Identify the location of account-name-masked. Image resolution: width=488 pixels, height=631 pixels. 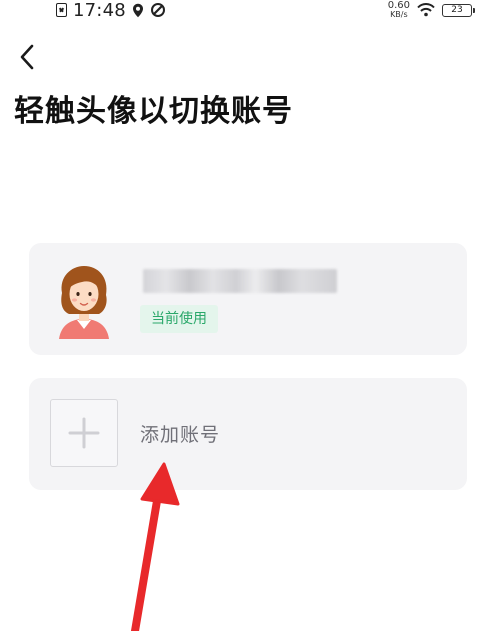
(240, 281).